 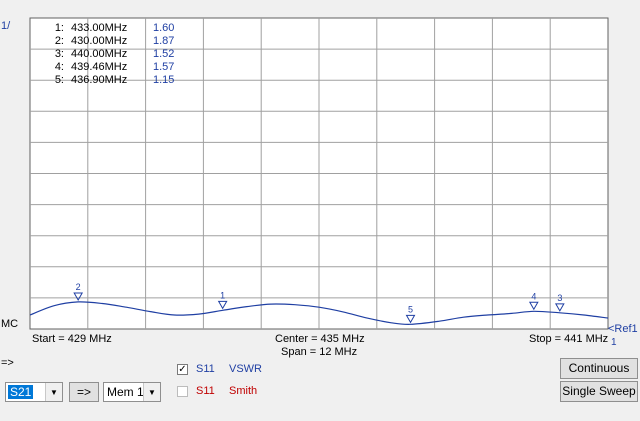 I want to click on trace2-parameter: S11, so click(x=205, y=391).